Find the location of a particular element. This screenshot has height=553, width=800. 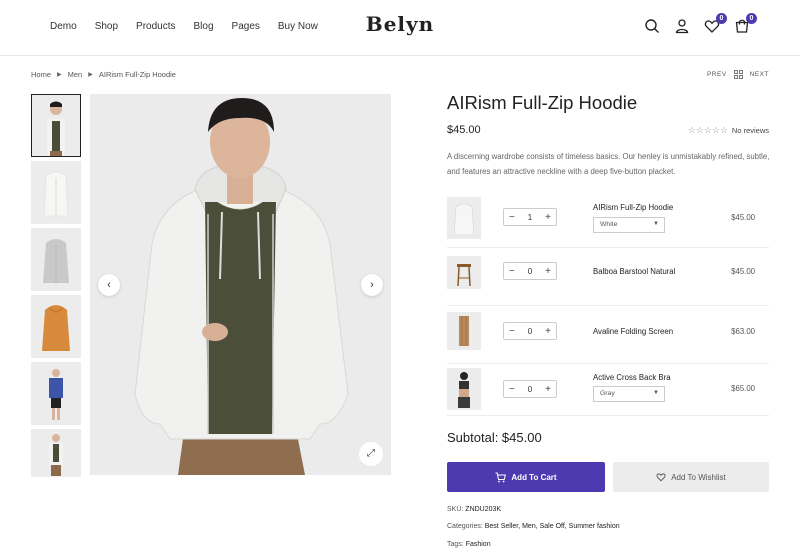

cart-icon: 0 is located at coordinates (745, 23).